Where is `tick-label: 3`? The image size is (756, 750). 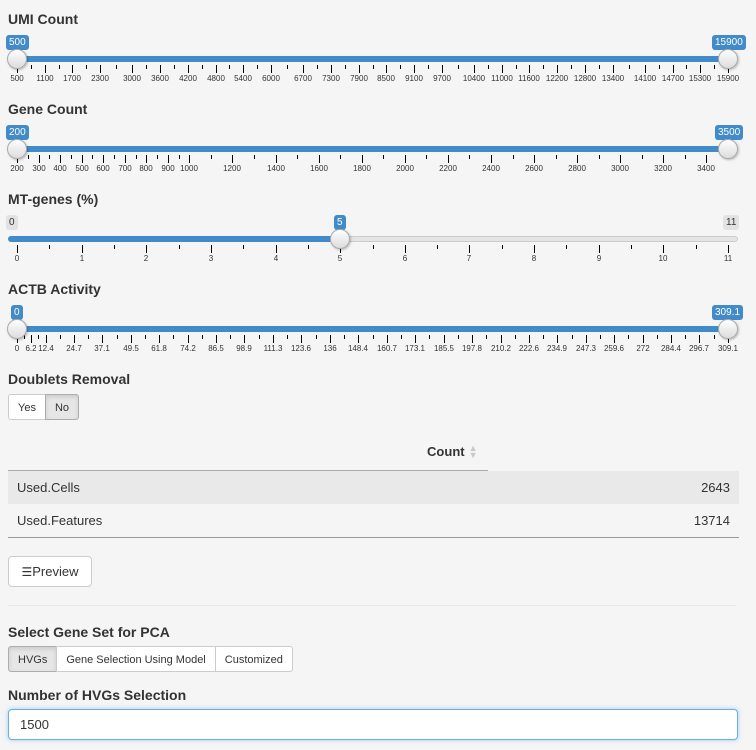
tick-label: 3 is located at coordinates (211, 258).